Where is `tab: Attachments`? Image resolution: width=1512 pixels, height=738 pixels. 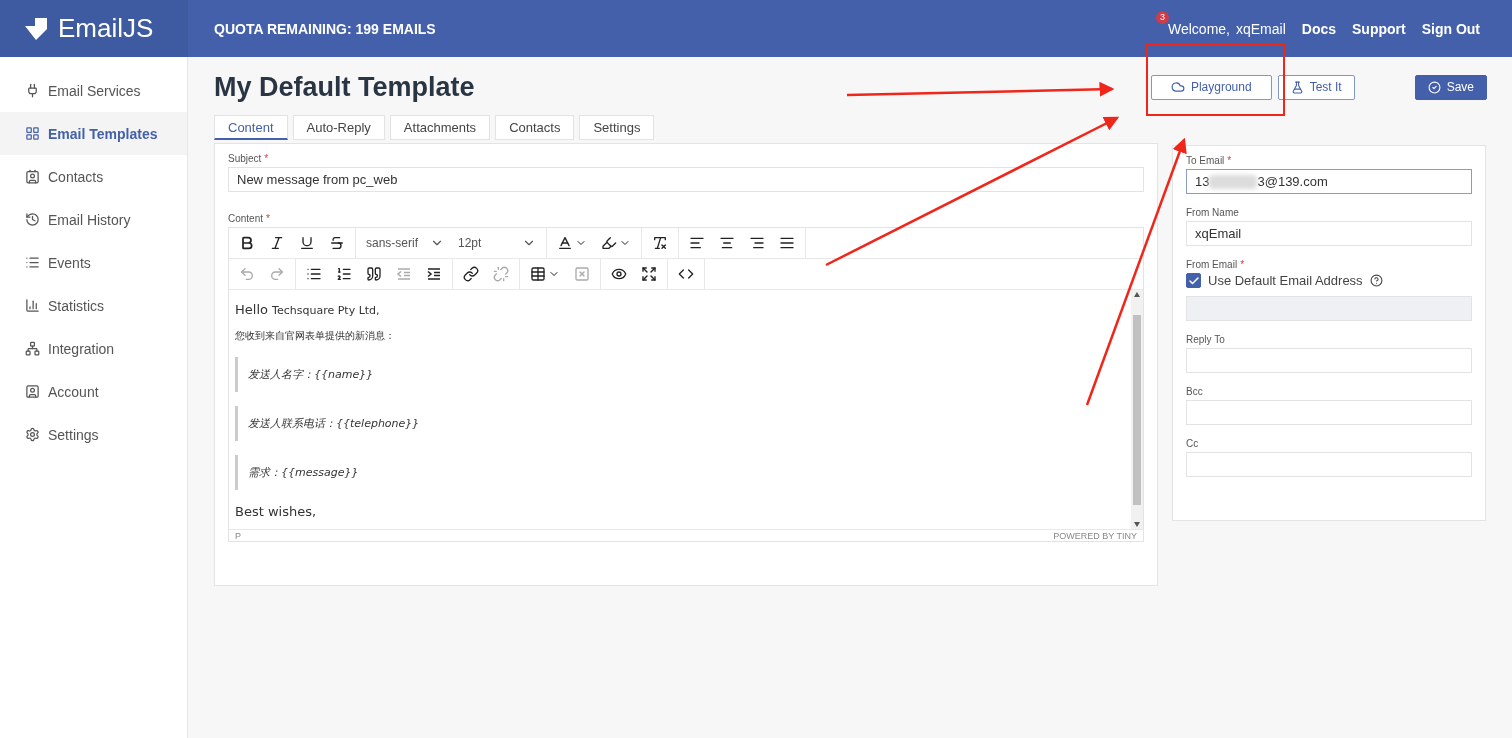
tab: Attachments is located at coordinates (440, 127).